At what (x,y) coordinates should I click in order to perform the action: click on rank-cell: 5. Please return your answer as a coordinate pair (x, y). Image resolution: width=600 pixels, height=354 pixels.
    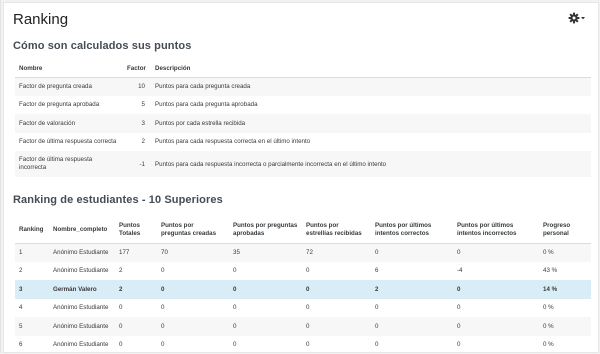
    Looking at the image, I should click on (32, 326).